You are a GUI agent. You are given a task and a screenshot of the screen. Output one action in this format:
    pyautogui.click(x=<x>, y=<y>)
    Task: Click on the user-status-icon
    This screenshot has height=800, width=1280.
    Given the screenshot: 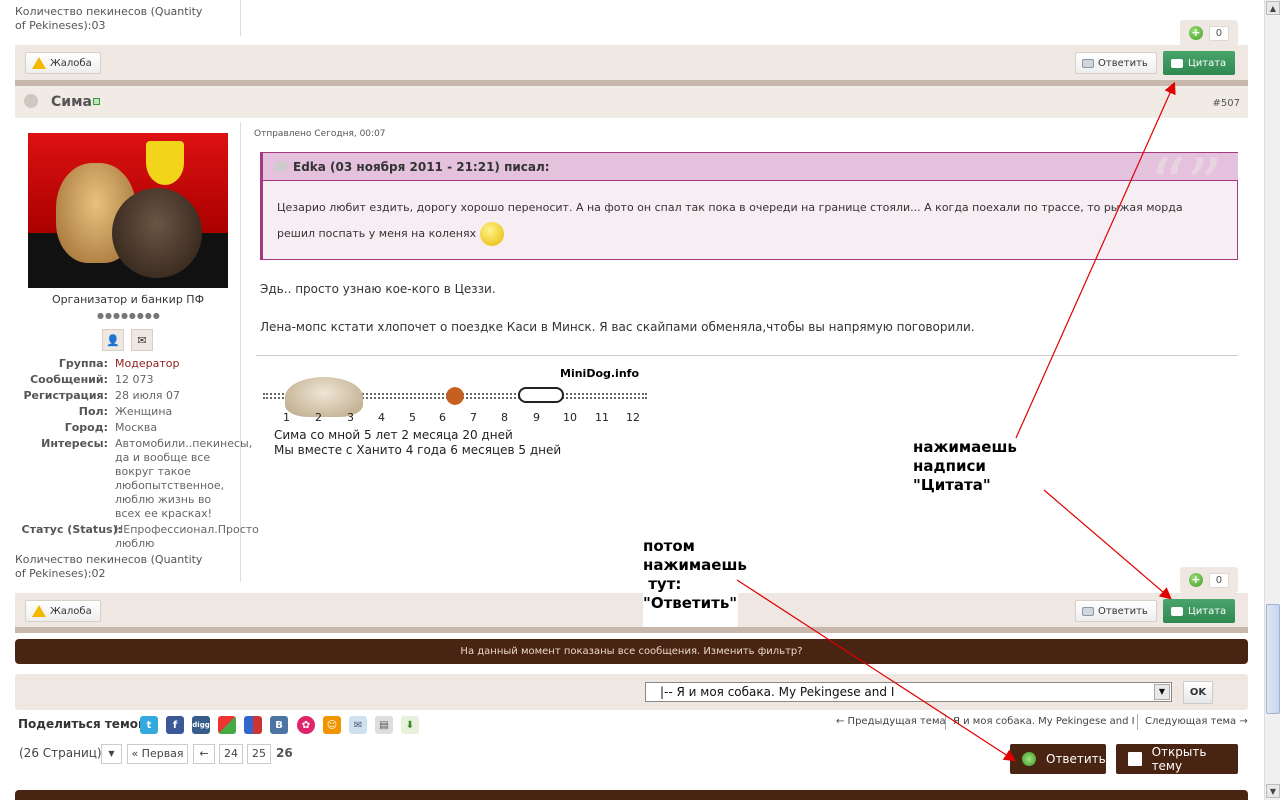 What is the action you would take?
    pyautogui.click(x=31, y=101)
    